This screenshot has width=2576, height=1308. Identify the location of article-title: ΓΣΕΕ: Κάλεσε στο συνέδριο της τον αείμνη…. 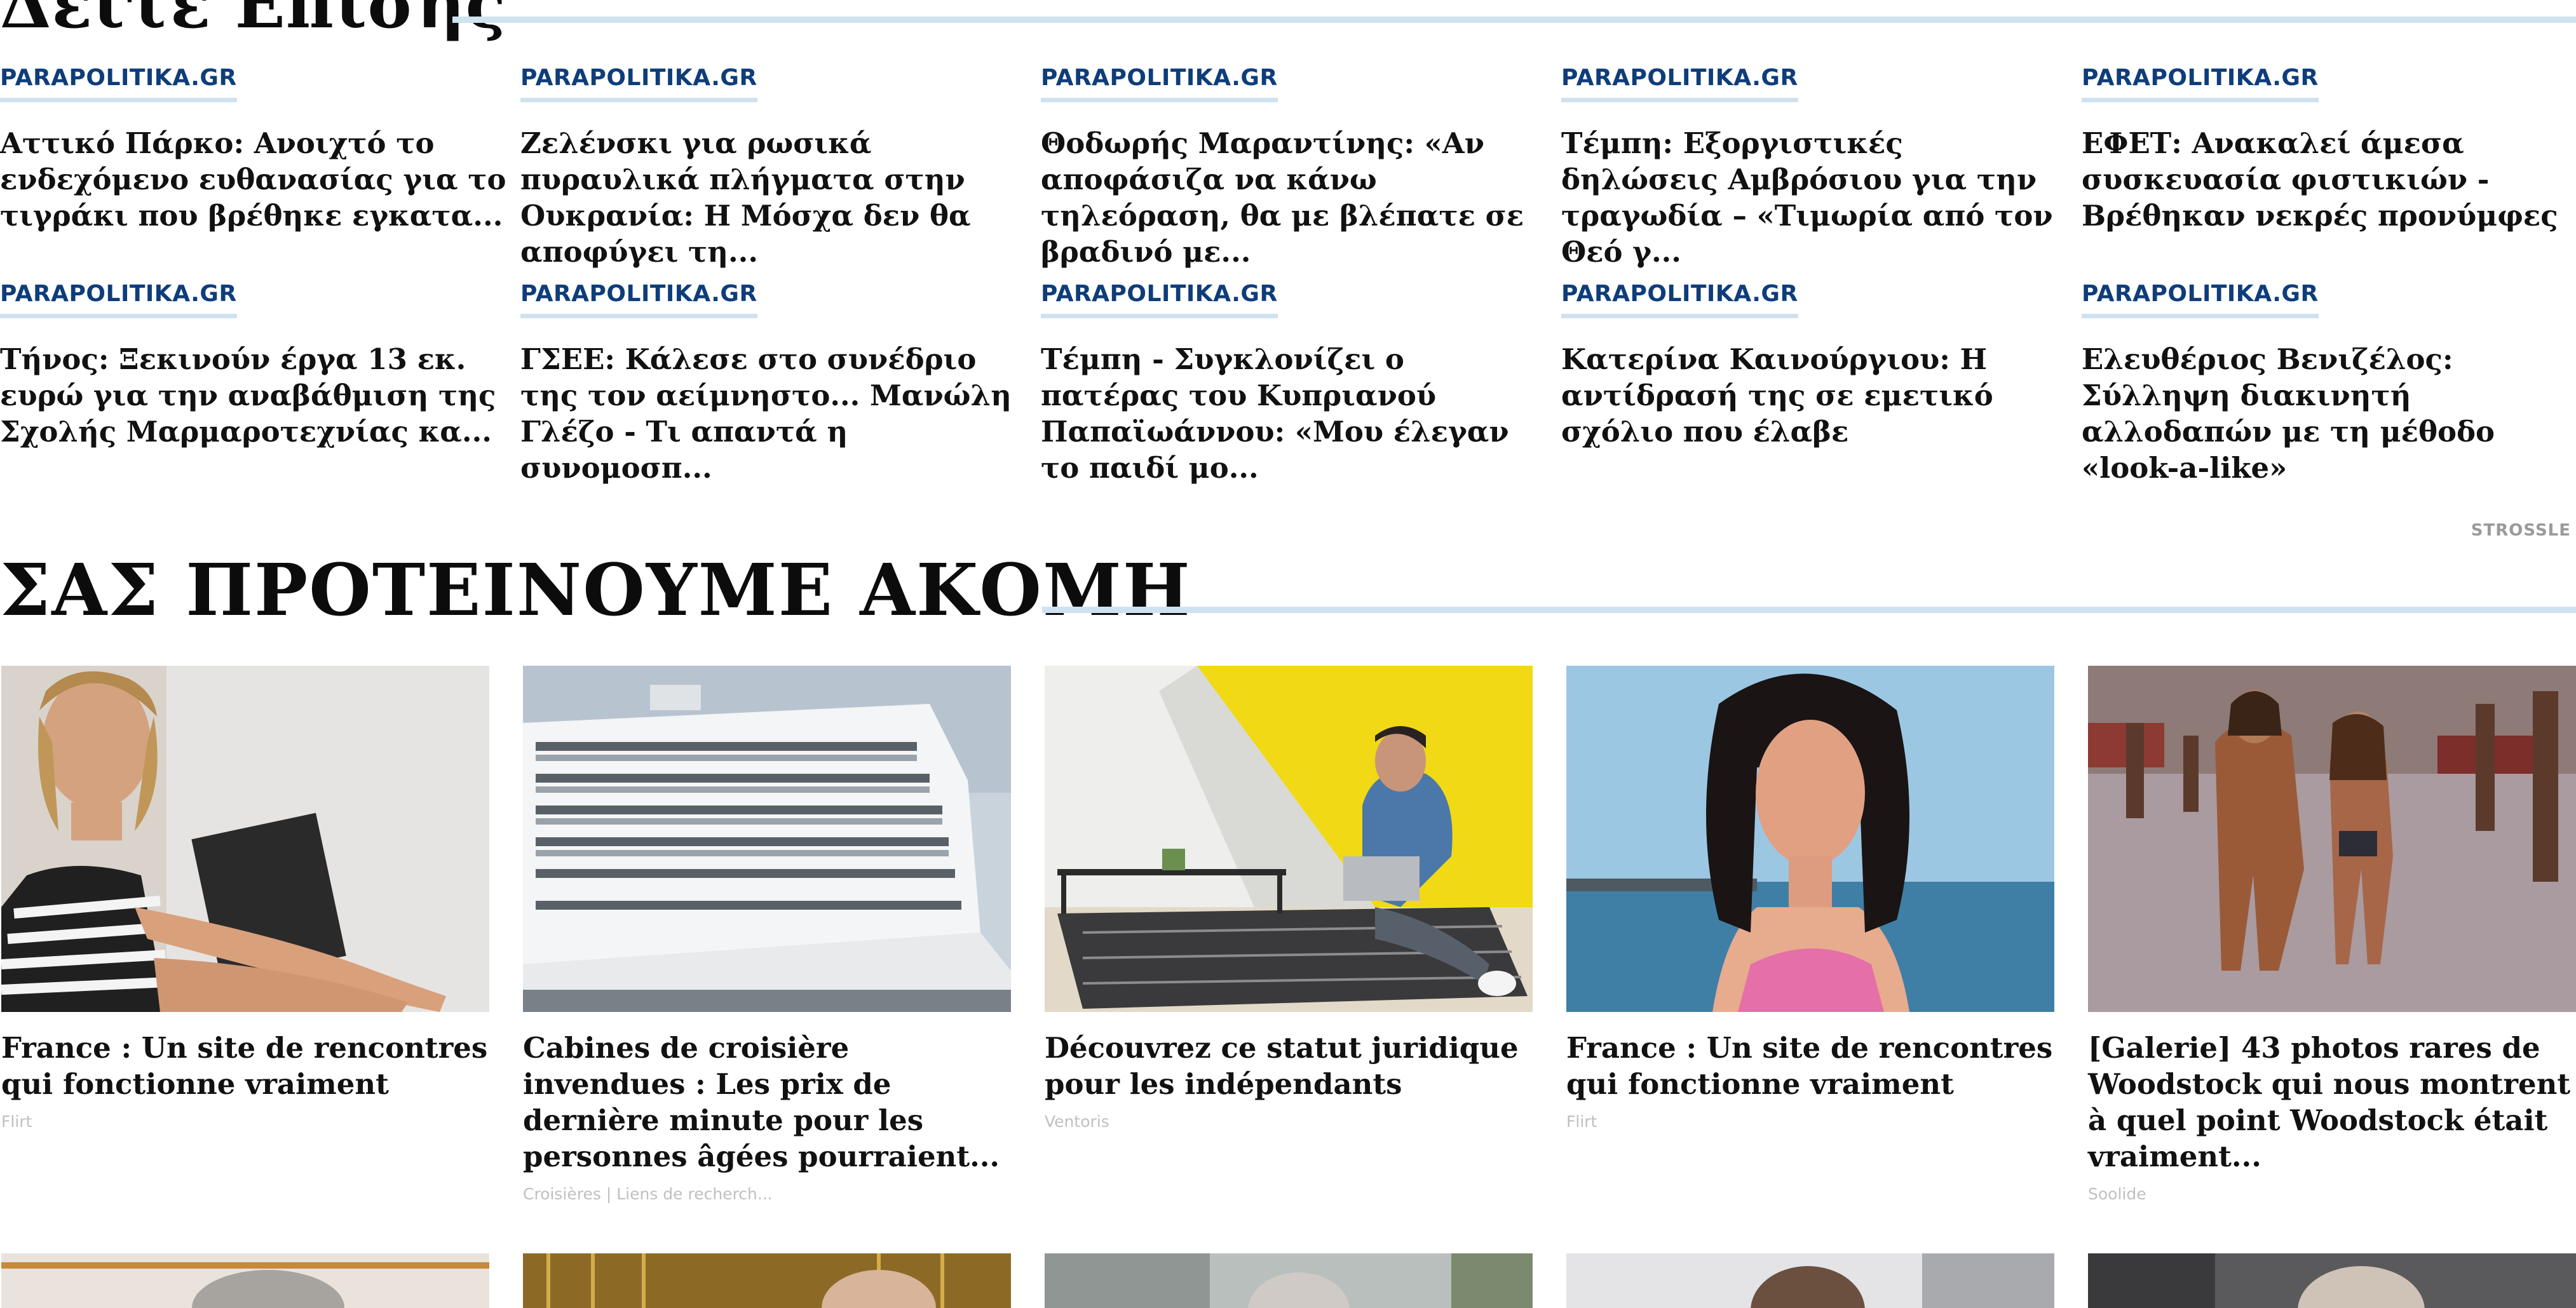
(774, 413).